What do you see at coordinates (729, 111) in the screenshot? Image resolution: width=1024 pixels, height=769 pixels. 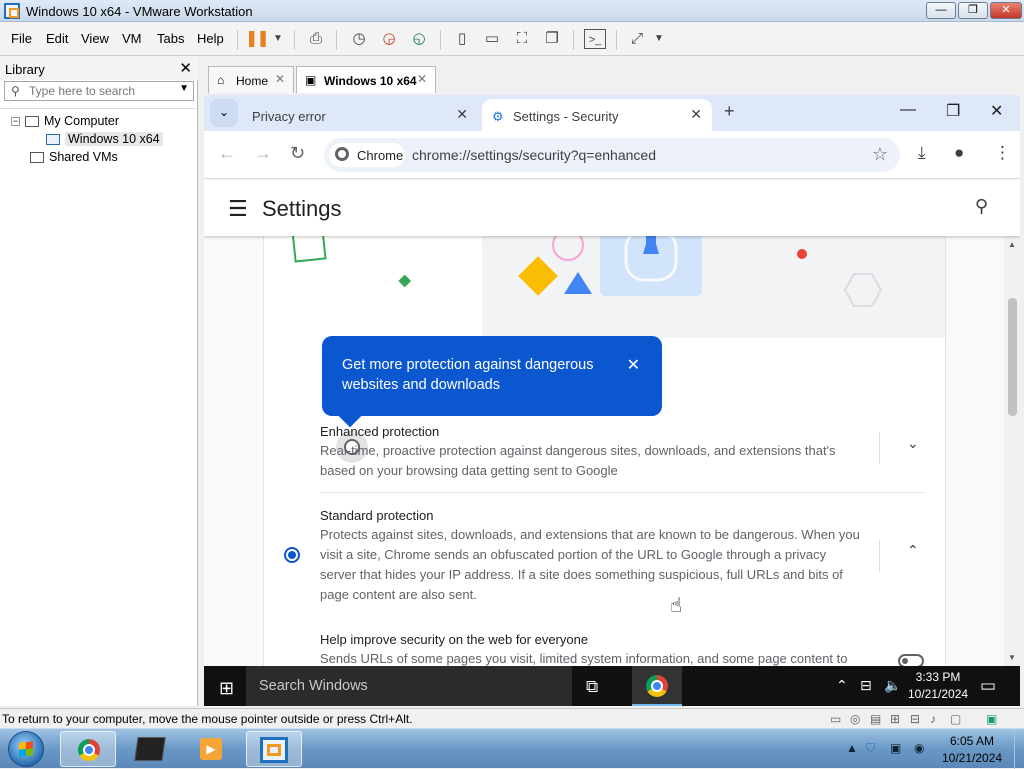 I see `new-tab-button: +` at bounding box center [729, 111].